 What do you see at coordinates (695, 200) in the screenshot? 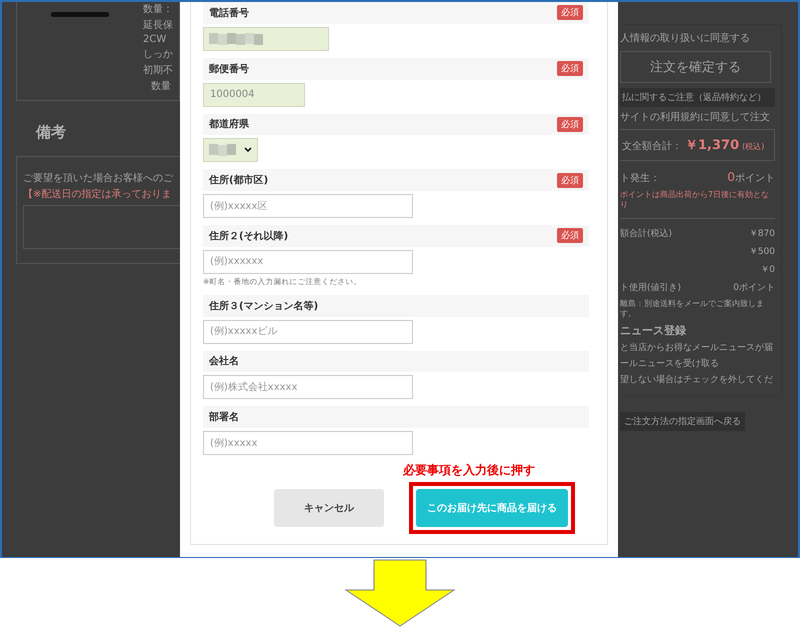
I see `points-note: ポイントは商品出荷から7日後に有効となり` at bounding box center [695, 200].